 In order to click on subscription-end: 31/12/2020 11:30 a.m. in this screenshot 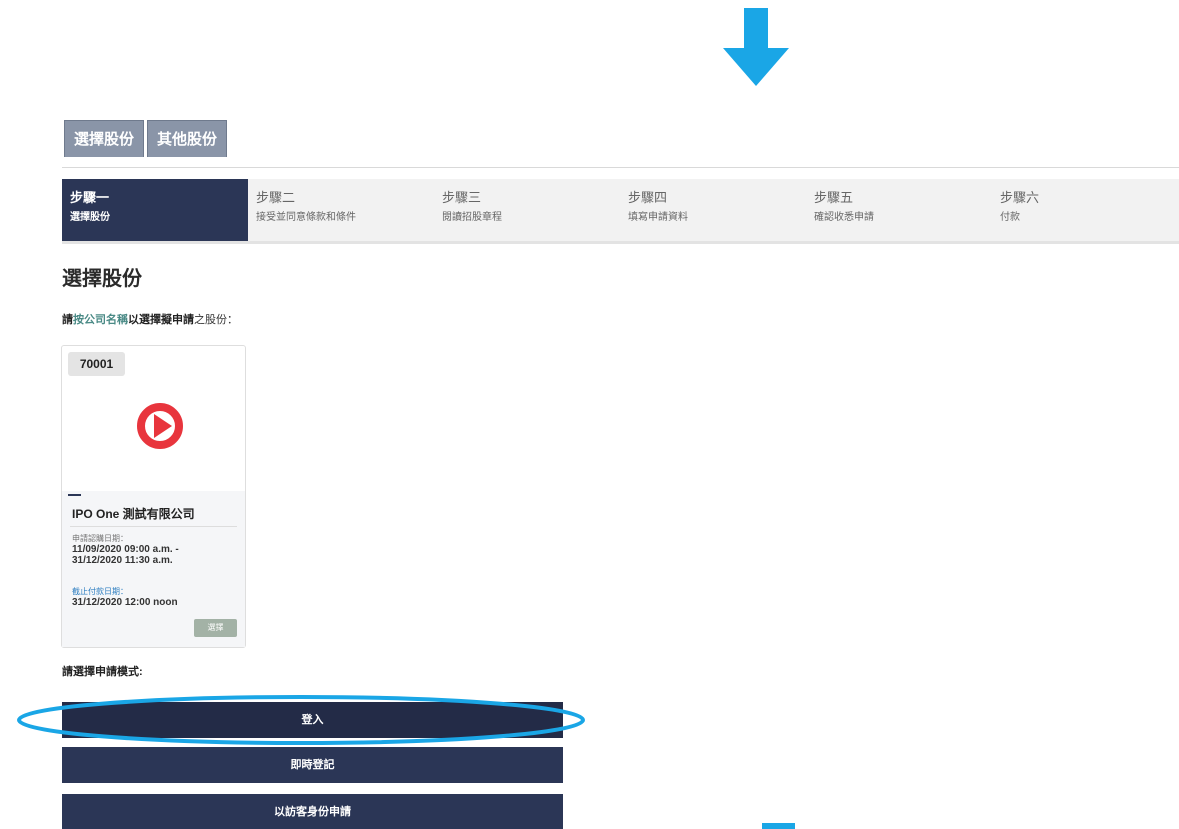, I will do `click(122, 560)`.